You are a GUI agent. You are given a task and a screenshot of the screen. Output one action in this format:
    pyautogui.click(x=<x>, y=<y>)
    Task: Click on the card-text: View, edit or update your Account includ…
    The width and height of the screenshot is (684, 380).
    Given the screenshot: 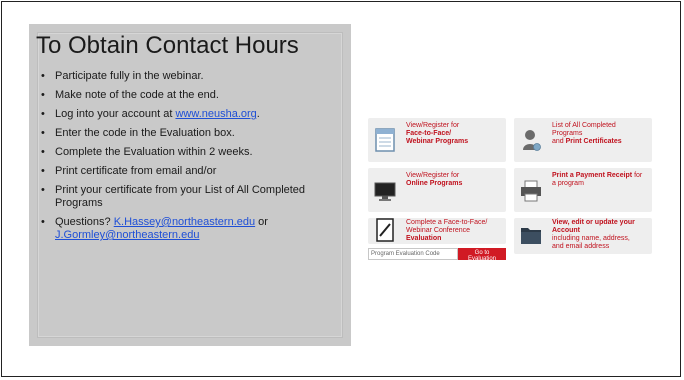 What is the action you would take?
    pyautogui.click(x=593, y=234)
    